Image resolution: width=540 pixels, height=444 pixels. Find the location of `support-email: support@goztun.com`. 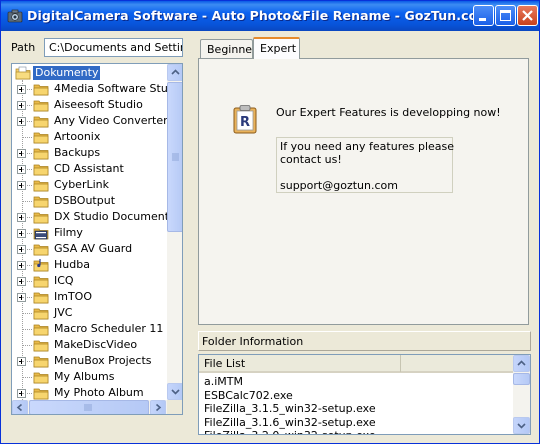

support-email: support@goztun.com is located at coordinates (339, 185).